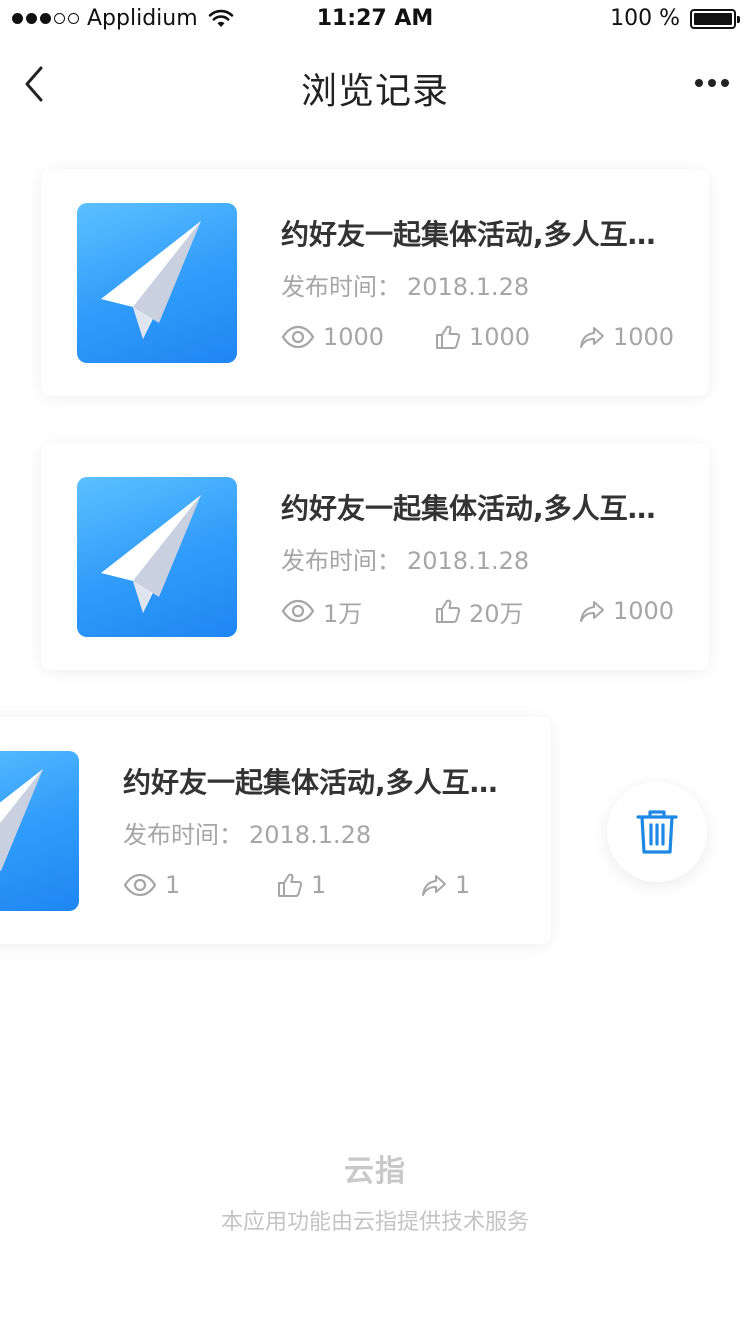 Image resolution: width=750 pixels, height=1334 pixels. Describe the element at coordinates (321, 611) in the screenshot. I see `view-count: 1万` at that location.